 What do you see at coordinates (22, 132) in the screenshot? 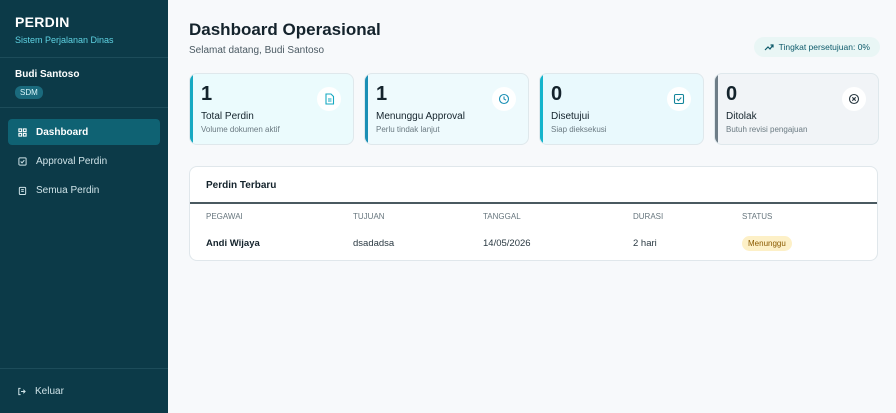
I see `grid-icon` at bounding box center [22, 132].